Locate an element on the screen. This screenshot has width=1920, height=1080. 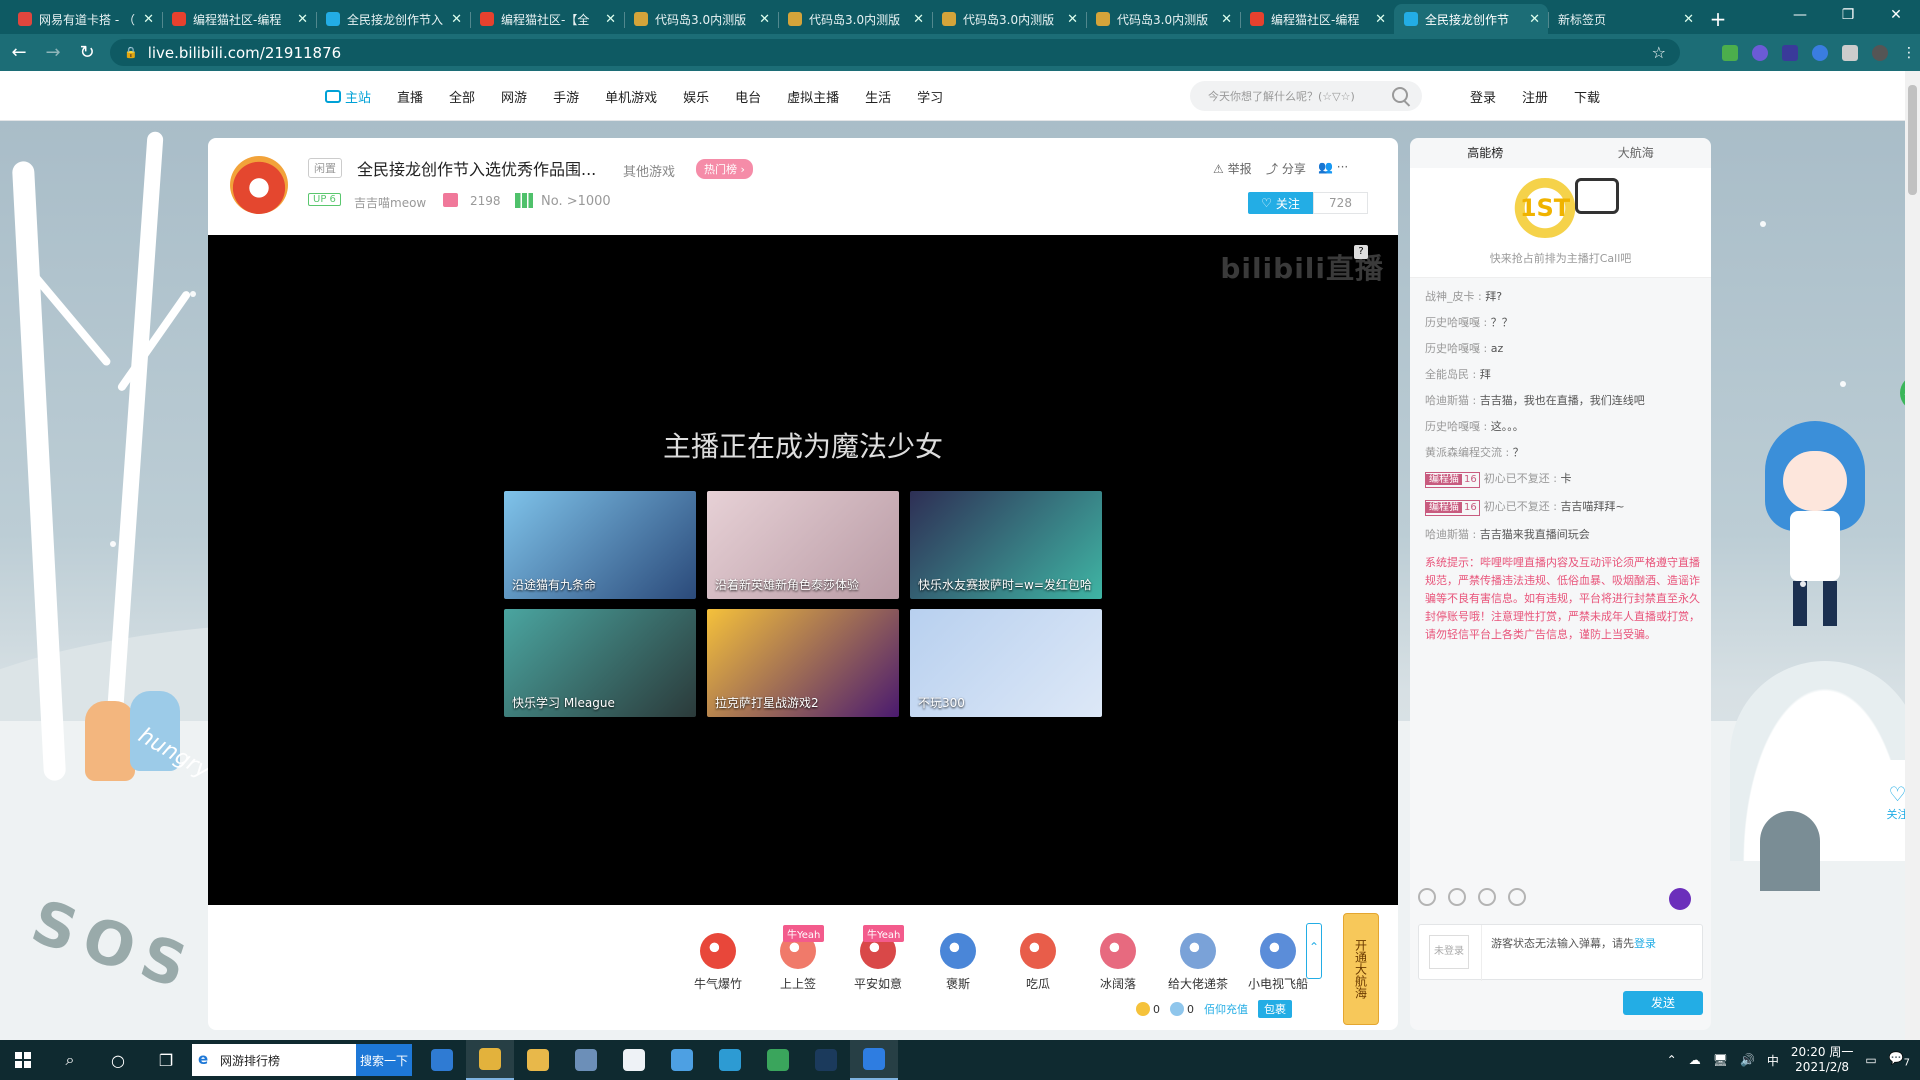
recommended-room-card: 不玩300 is located at coordinates (1006, 663).